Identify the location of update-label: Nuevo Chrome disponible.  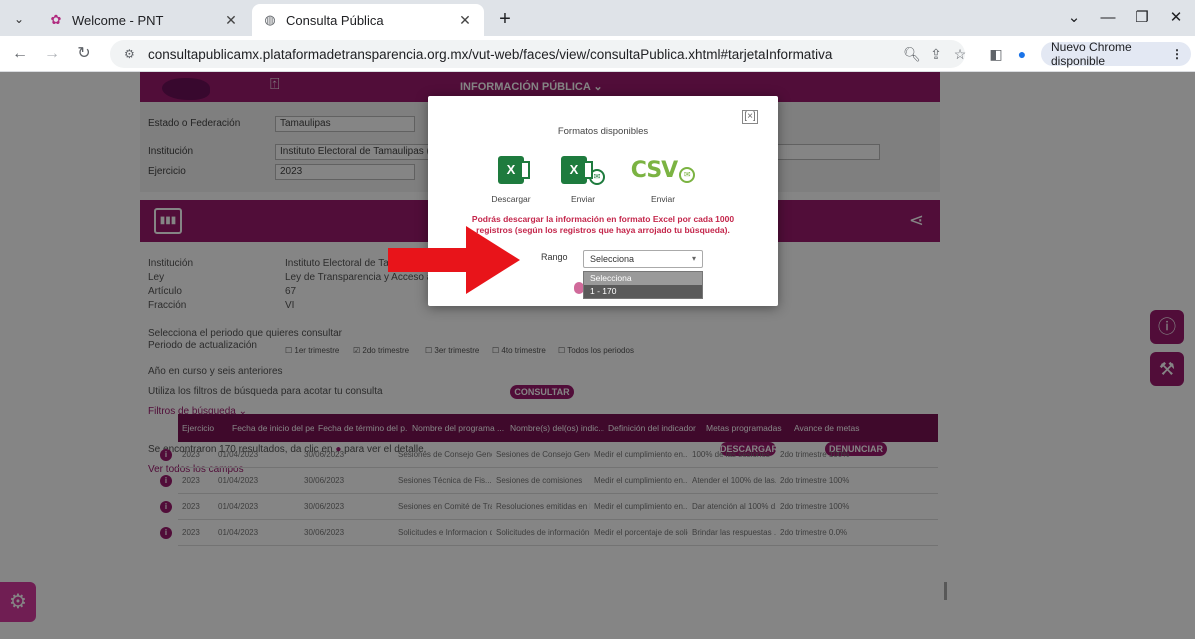
(1091, 54).